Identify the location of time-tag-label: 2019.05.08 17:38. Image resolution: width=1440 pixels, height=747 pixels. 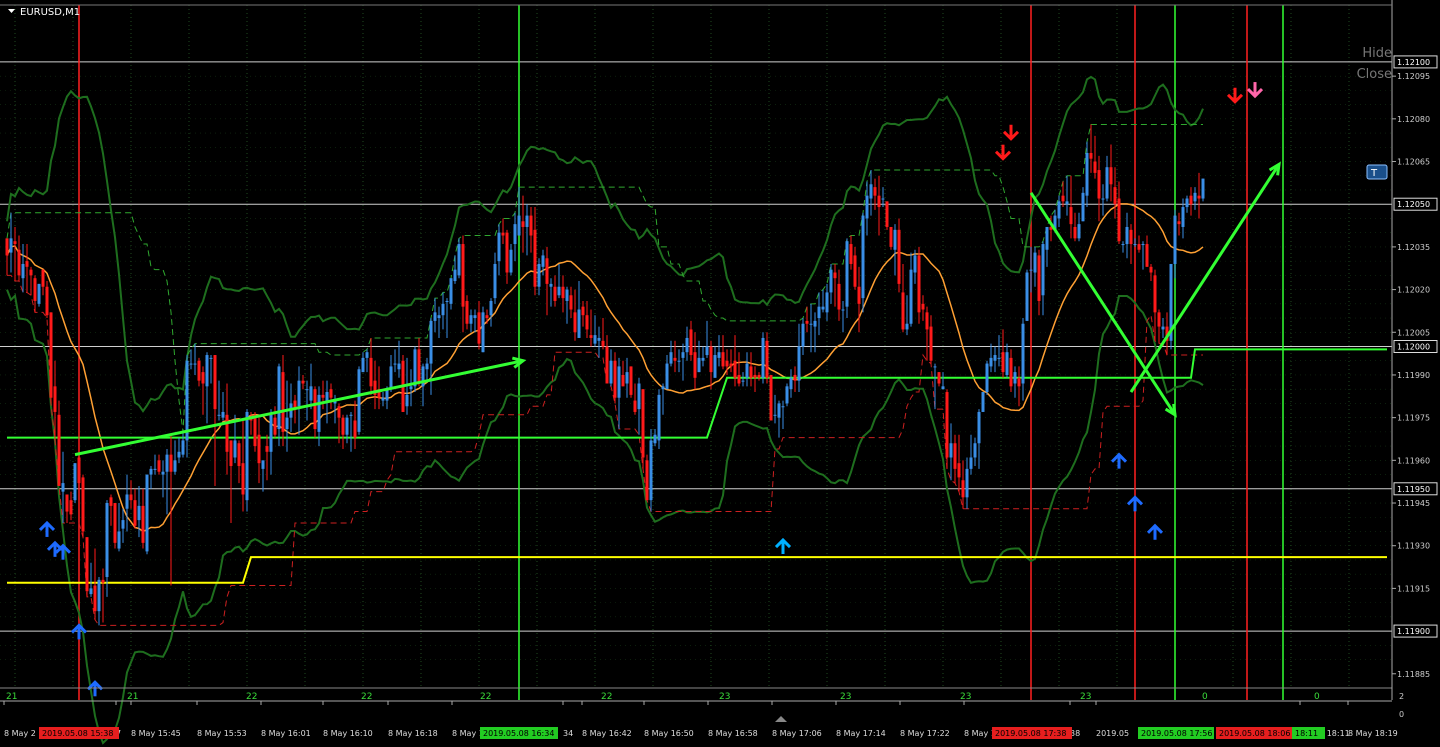
(1030, 733).